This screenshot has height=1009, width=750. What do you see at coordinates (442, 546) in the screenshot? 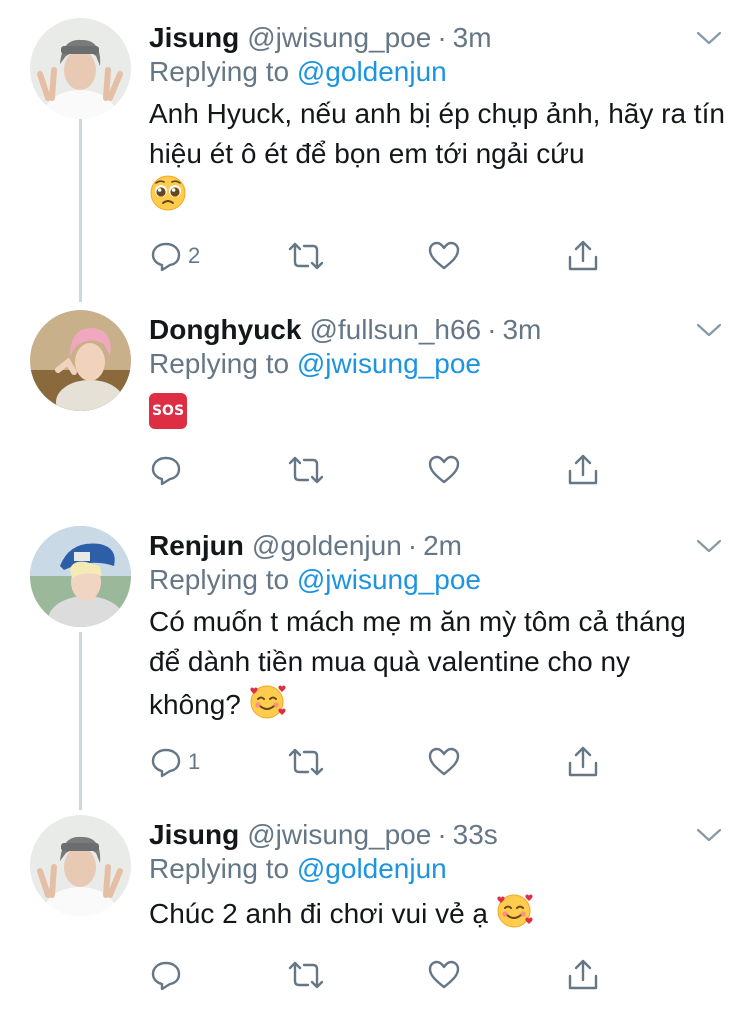
I see `timestamp: 2m` at bounding box center [442, 546].